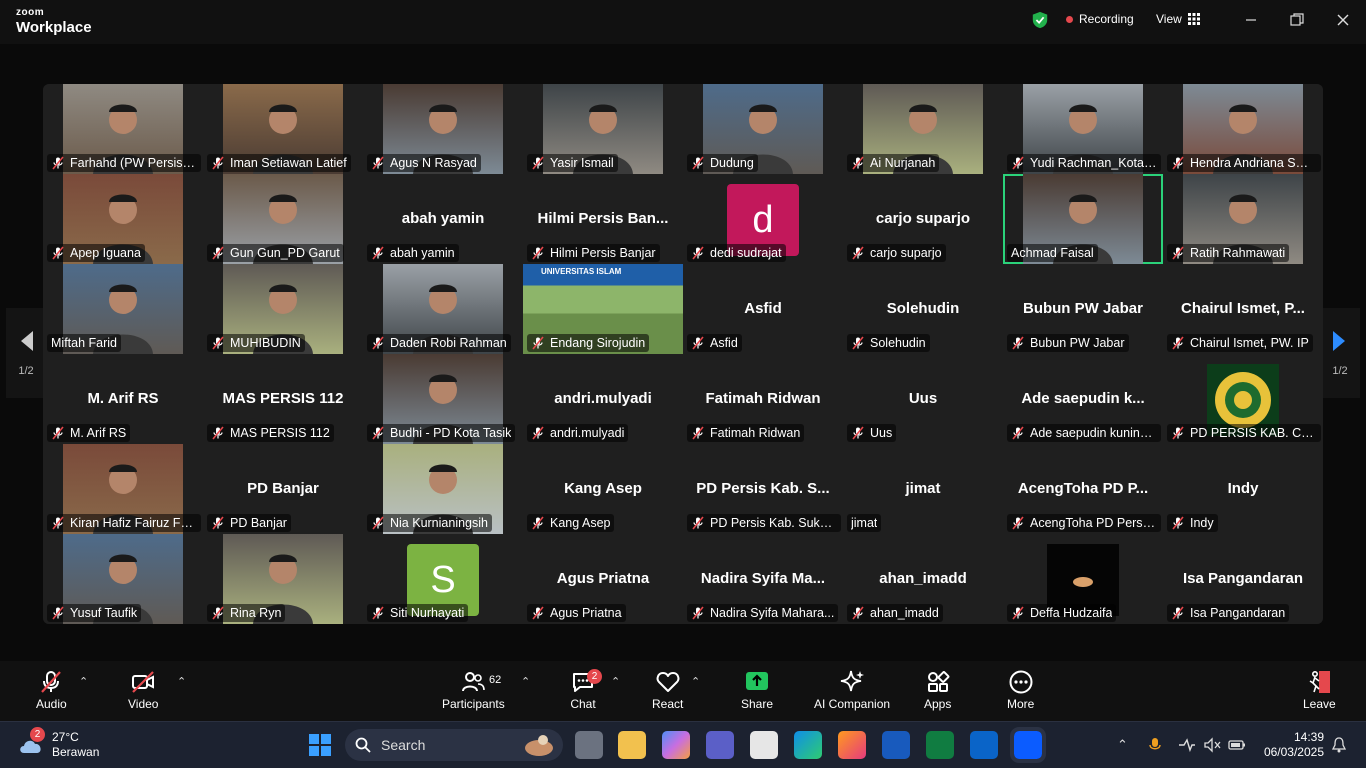  Describe the element at coordinates (123, 219) in the screenshot. I see `participant-tile: Apep Iguana` at that location.